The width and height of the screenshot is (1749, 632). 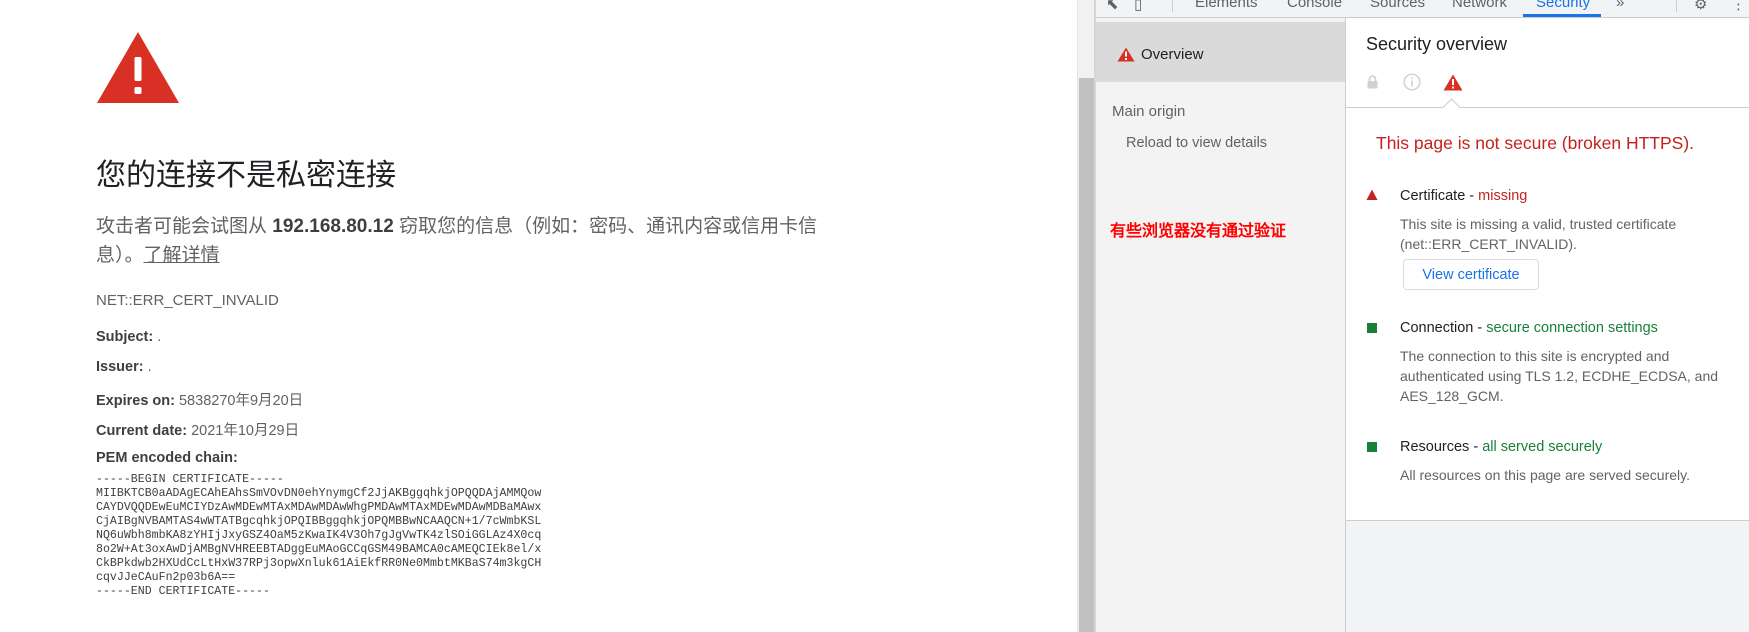 What do you see at coordinates (1535, 143) in the screenshot?
I see `security-summary: This page is not secure (broken HTTPS).` at bounding box center [1535, 143].